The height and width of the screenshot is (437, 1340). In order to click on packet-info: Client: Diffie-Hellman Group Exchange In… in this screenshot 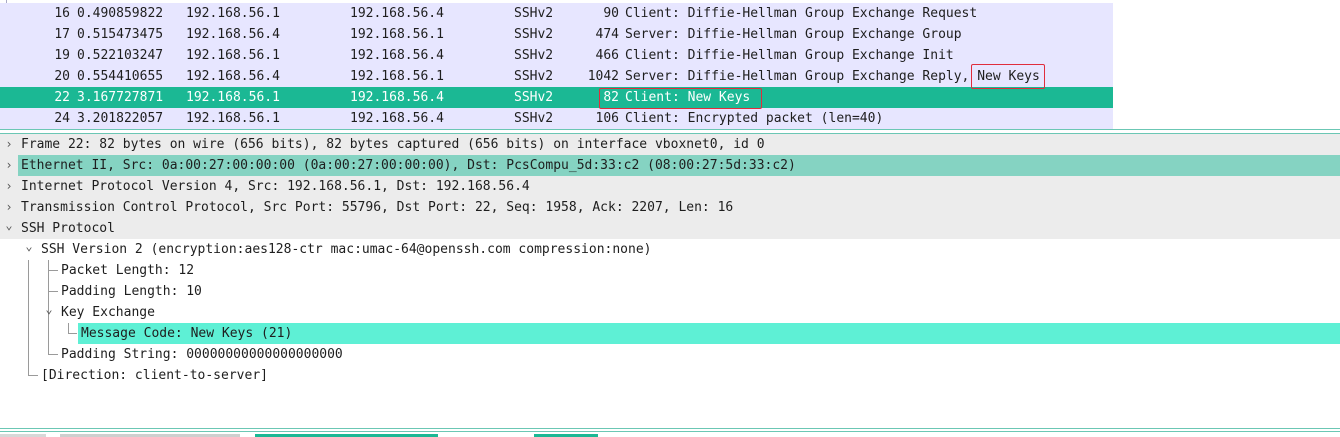, I will do `click(789, 55)`.